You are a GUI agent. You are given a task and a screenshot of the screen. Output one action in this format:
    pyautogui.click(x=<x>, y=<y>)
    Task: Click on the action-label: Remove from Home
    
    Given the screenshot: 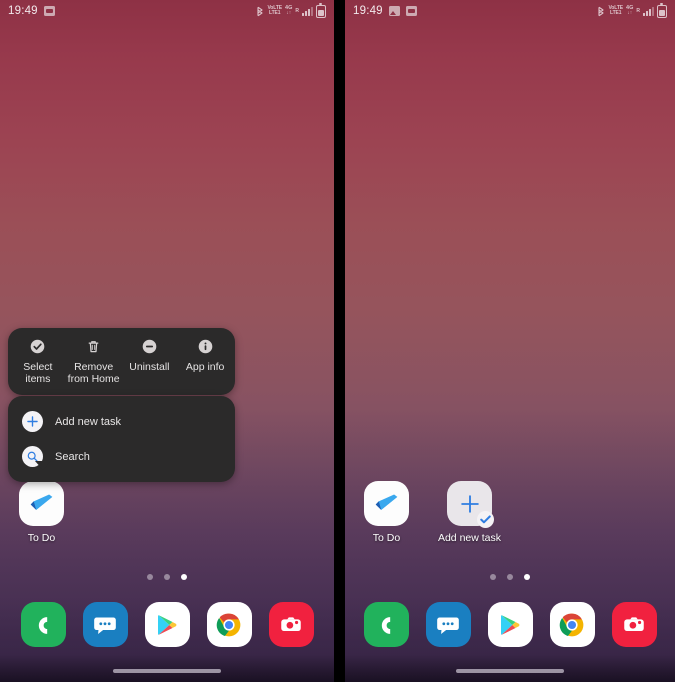 What is the action you would take?
    pyautogui.click(x=93, y=373)
    